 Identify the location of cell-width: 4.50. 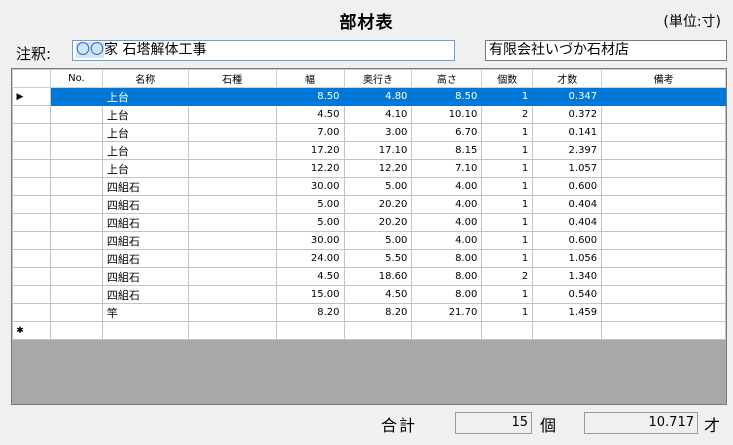
(310, 276).